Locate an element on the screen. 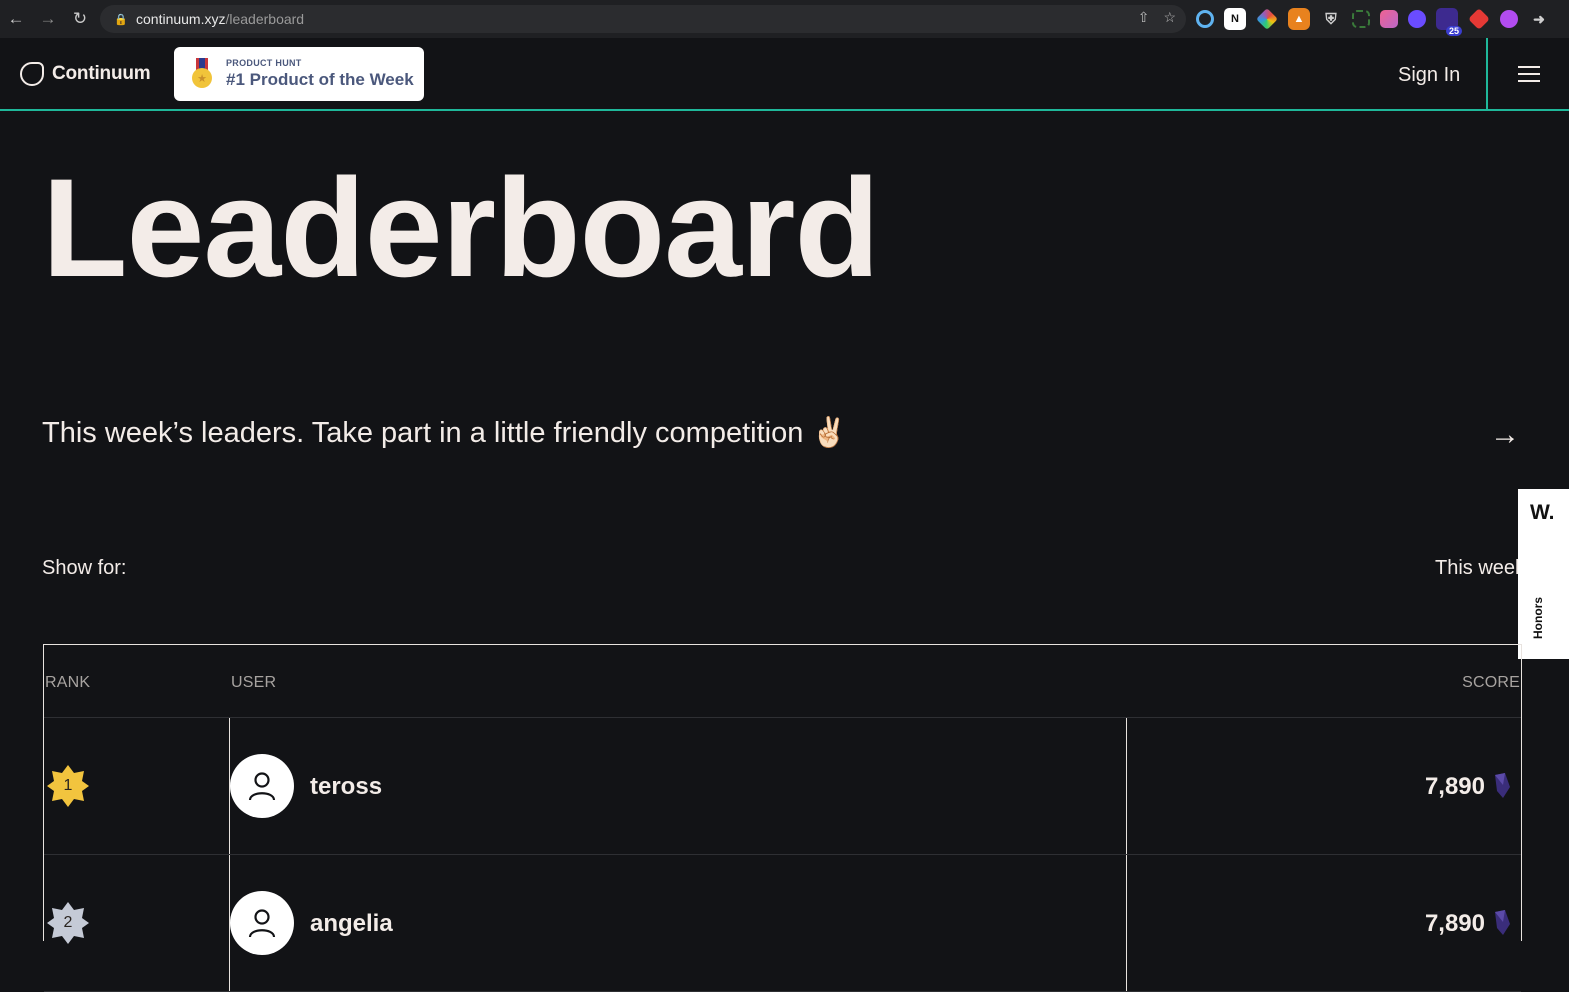 The height and width of the screenshot is (992, 1569). extension-ring-icon is located at coordinates (1205, 19).